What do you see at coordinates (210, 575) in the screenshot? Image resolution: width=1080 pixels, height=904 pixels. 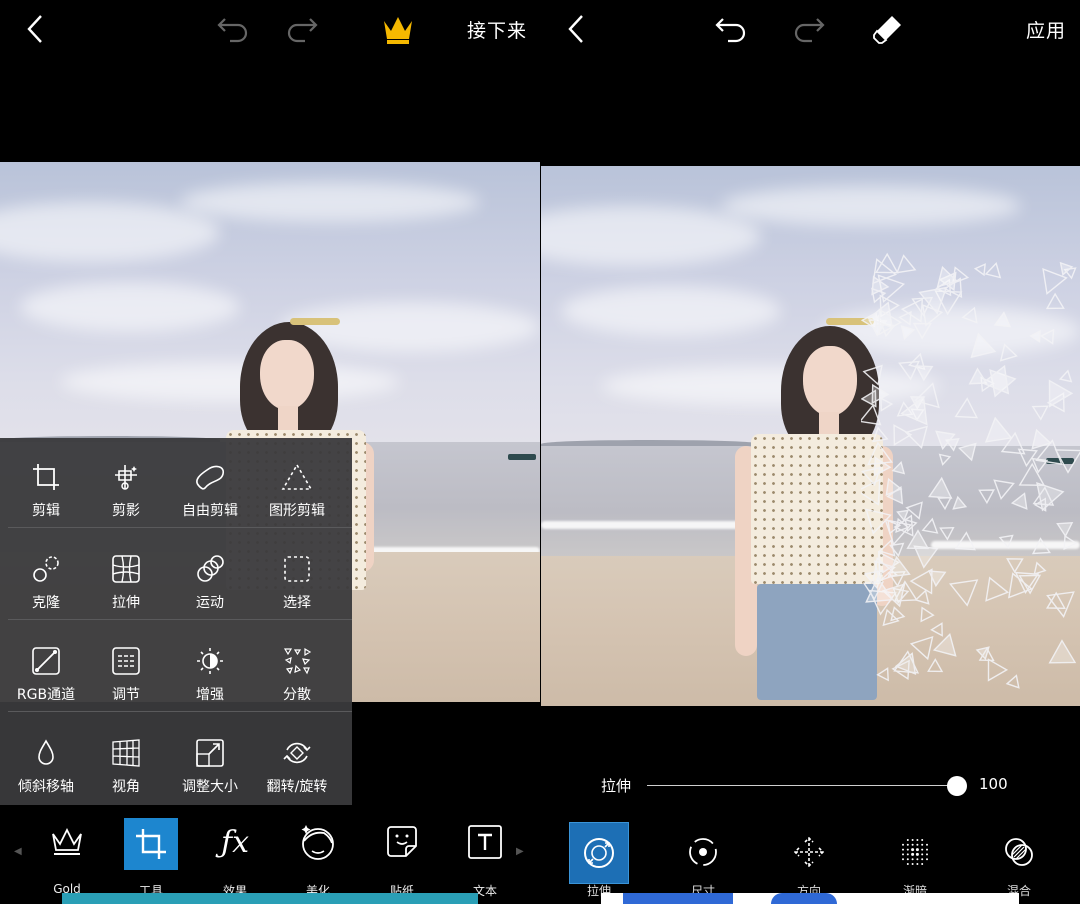 I see `tool-motion: 运动` at bounding box center [210, 575].